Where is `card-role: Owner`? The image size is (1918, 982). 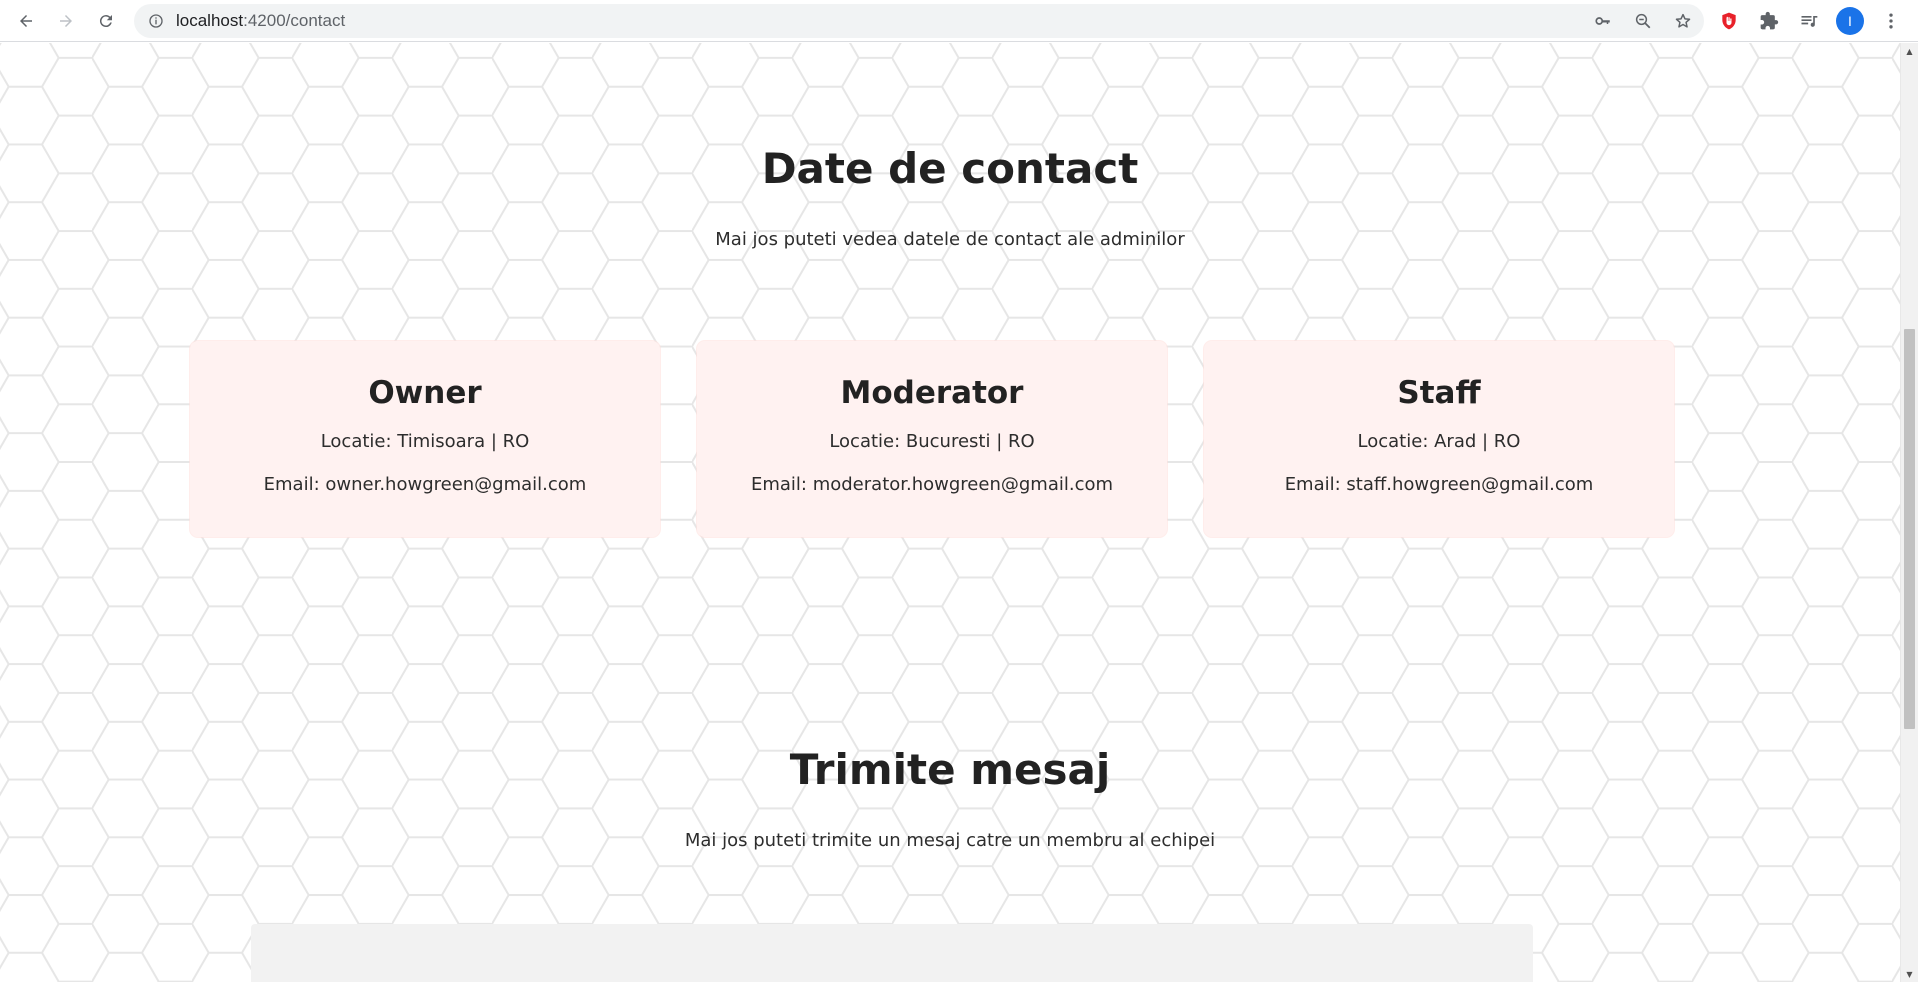
card-role: Owner is located at coordinates (425, 393).